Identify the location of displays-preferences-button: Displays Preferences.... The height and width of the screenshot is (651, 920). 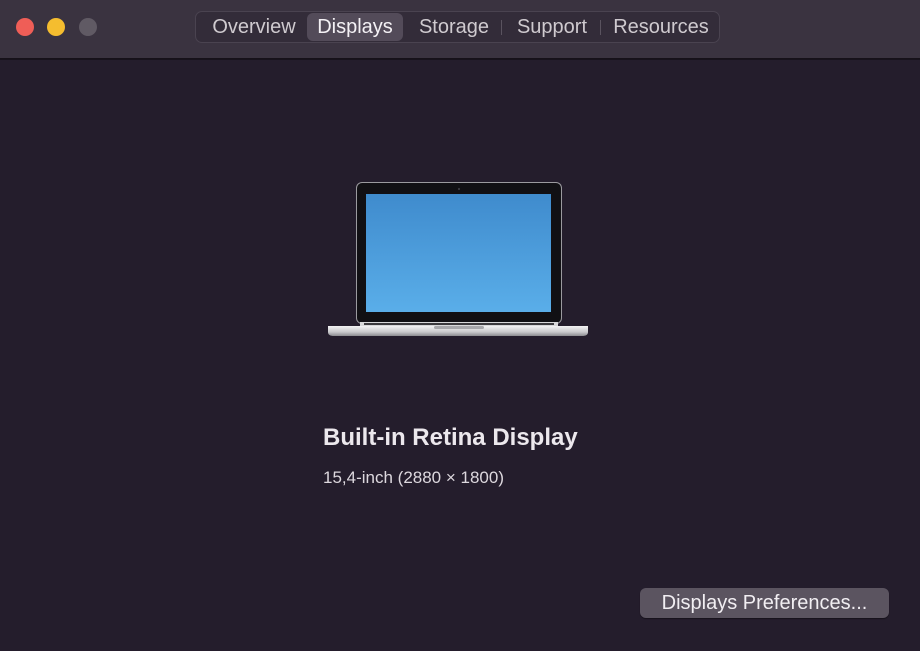
(764, 603).